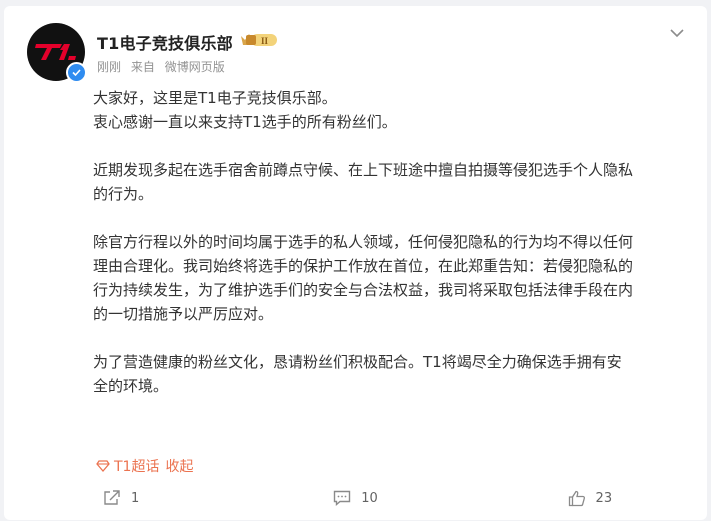 The image size is (711, 521). I want to click on share-count: 1, so click(135, 498).